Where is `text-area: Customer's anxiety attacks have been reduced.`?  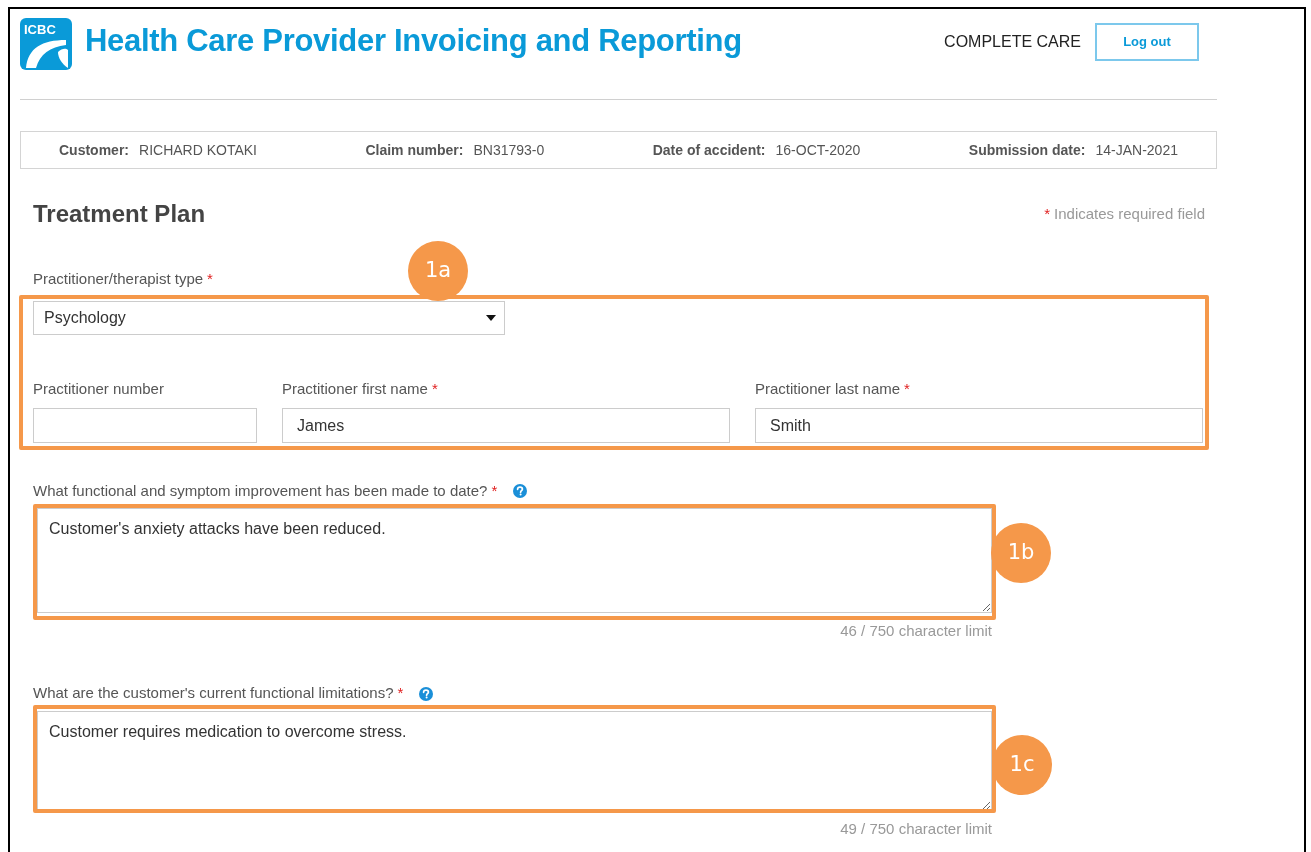 text-area: Customer's anxiety attacks have been reduced. is located at coordinates (514, 560).